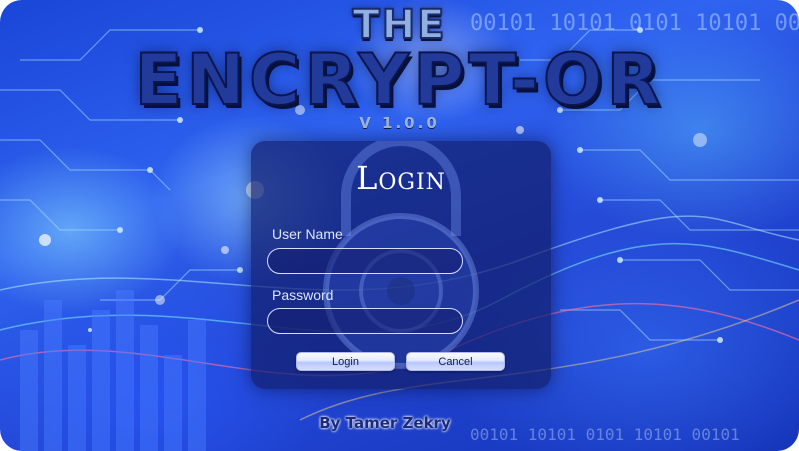 The height and width of the screenshot is (451, 799). What do you see at coordinates (307, 234) in the screenshot?
I see `username-label: User Name` at bounding box center [307, 234].